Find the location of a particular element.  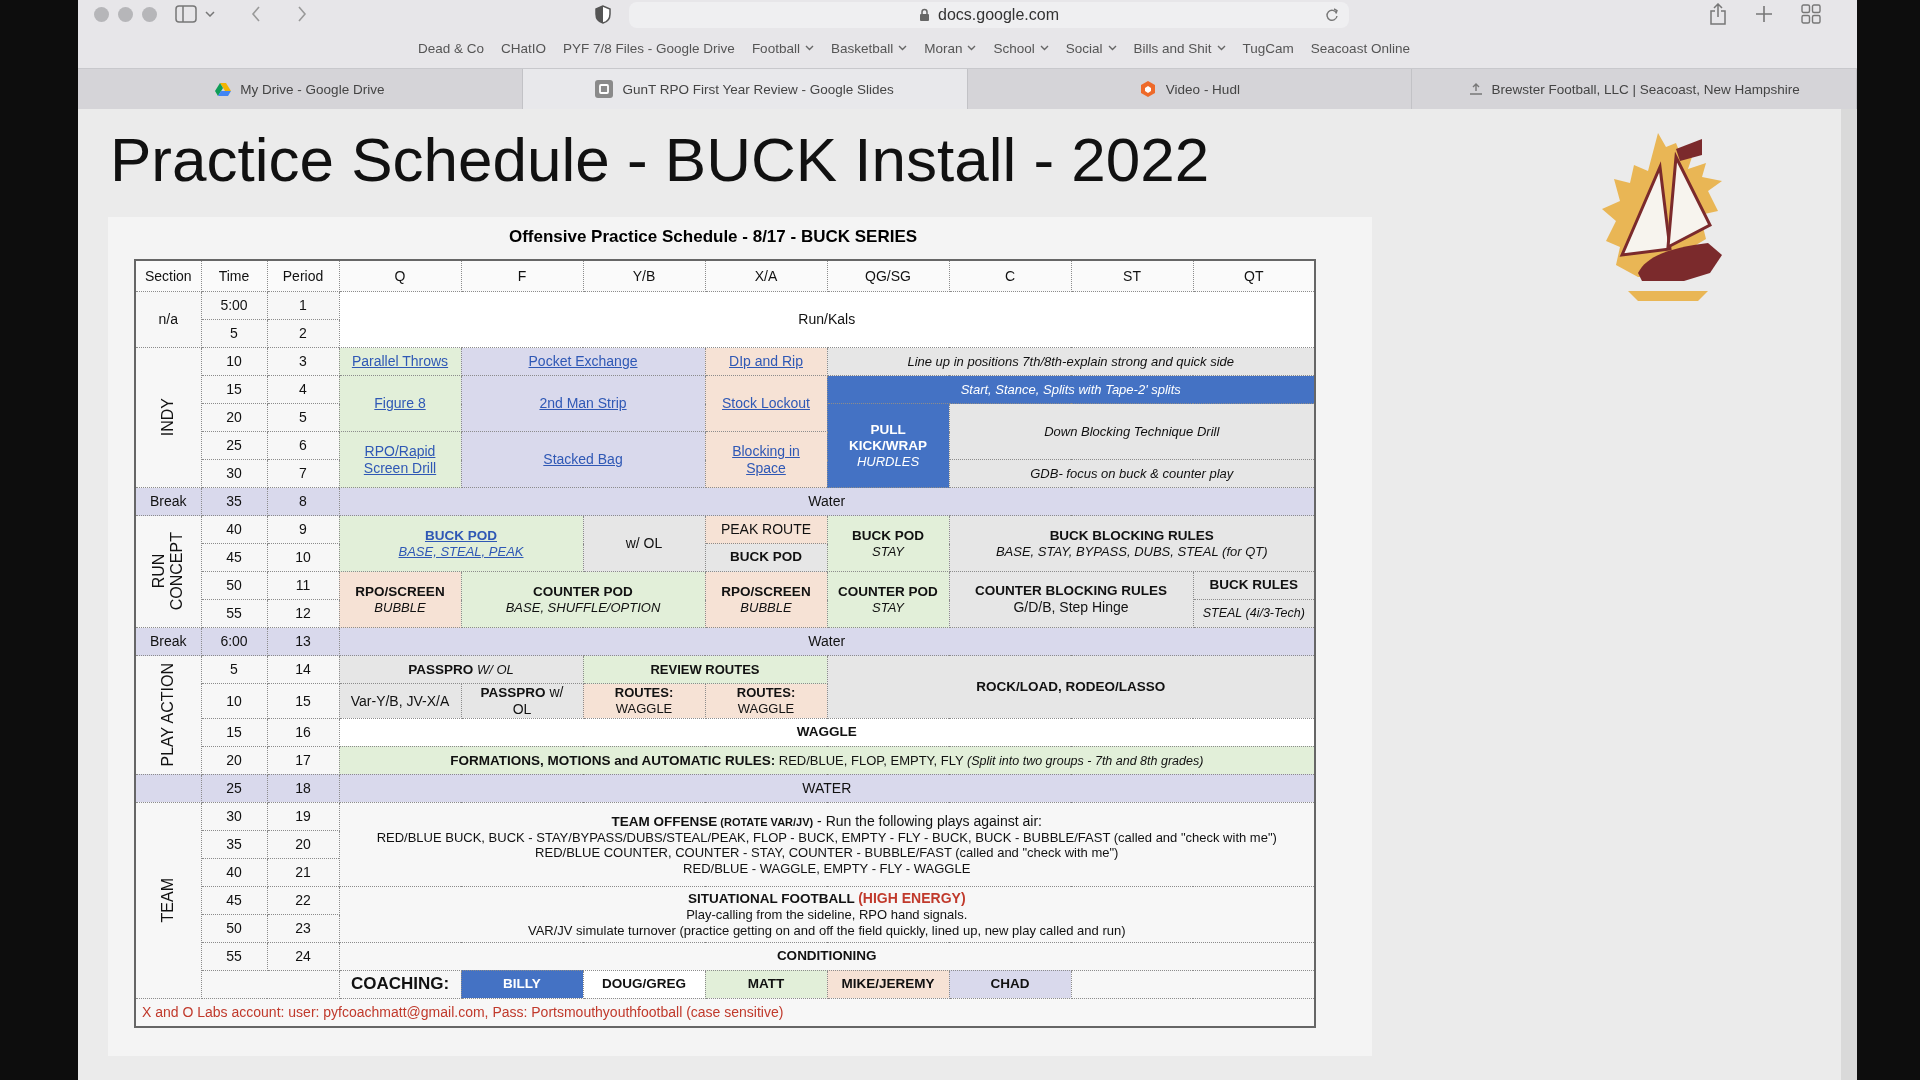

link: Parallel Throws is located at coordinates (400, 361).